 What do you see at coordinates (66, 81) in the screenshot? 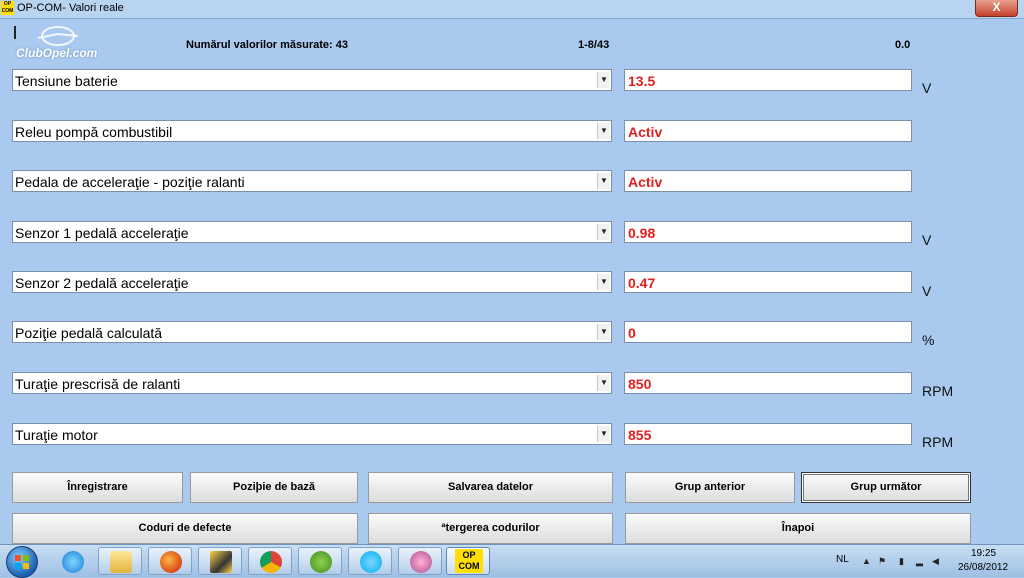
I see `parameter-label: Tensiune baterie` at bounding box center [66, 81].